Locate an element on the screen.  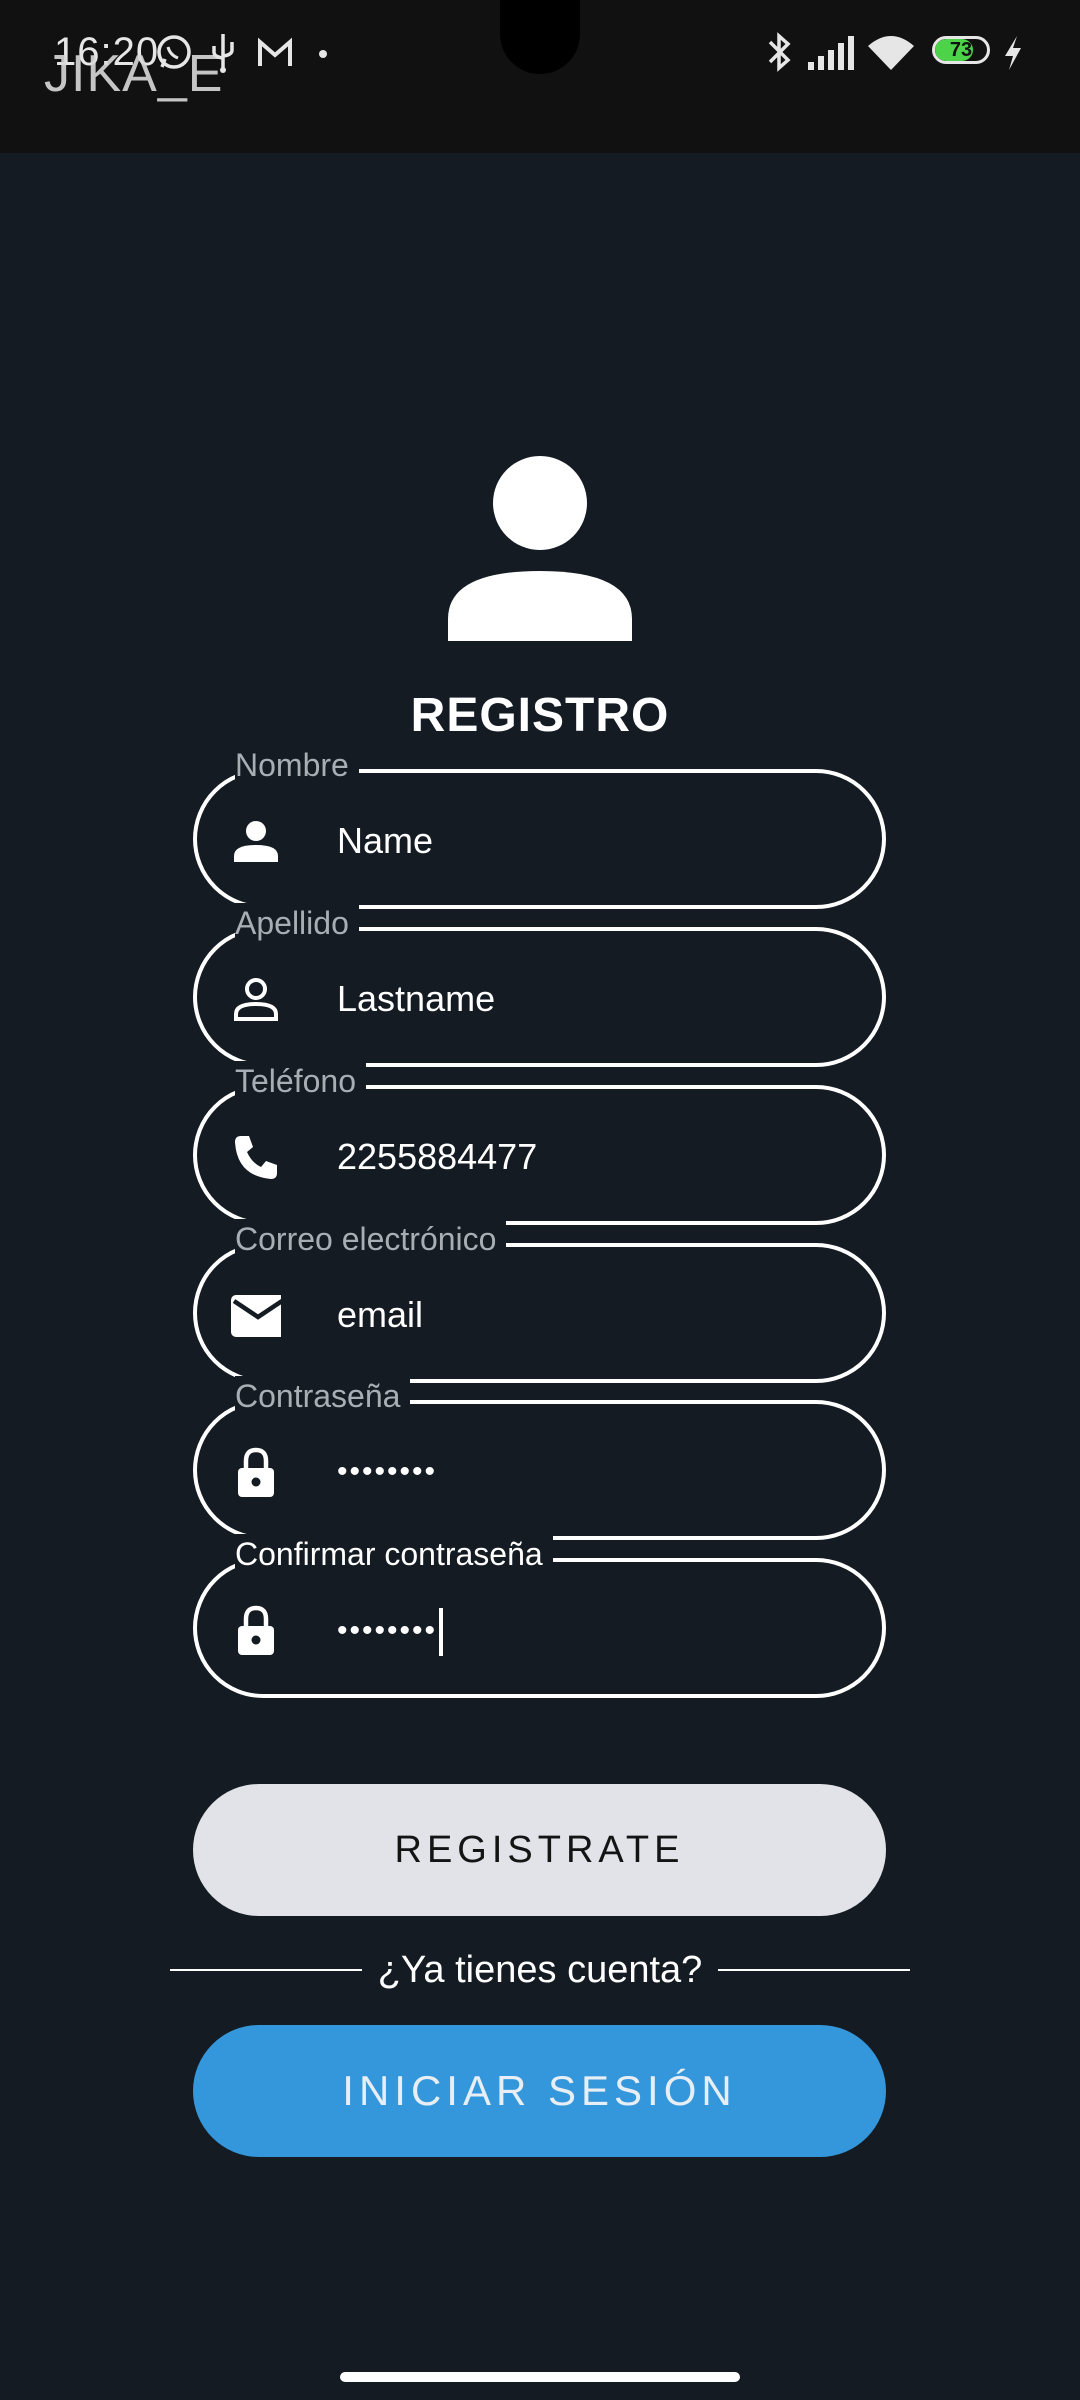
login-button: INICIAR SESIÓN is located at coordinates (539, 2091).